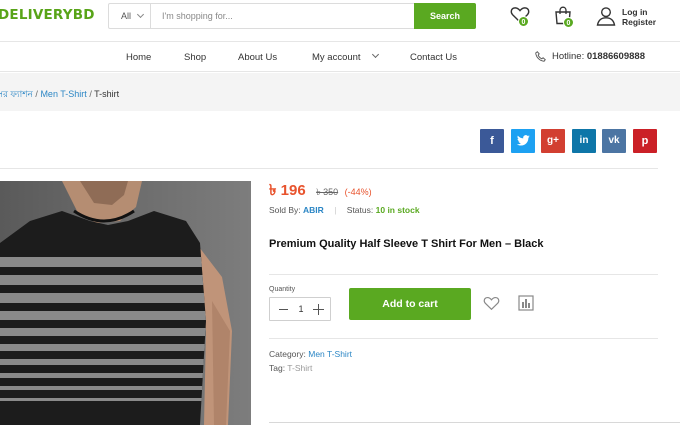  What do you see at coordinates (257, 57) in the screenshot?
I see `nav-item-about-us: About Us` at bounding box center [257, 57].